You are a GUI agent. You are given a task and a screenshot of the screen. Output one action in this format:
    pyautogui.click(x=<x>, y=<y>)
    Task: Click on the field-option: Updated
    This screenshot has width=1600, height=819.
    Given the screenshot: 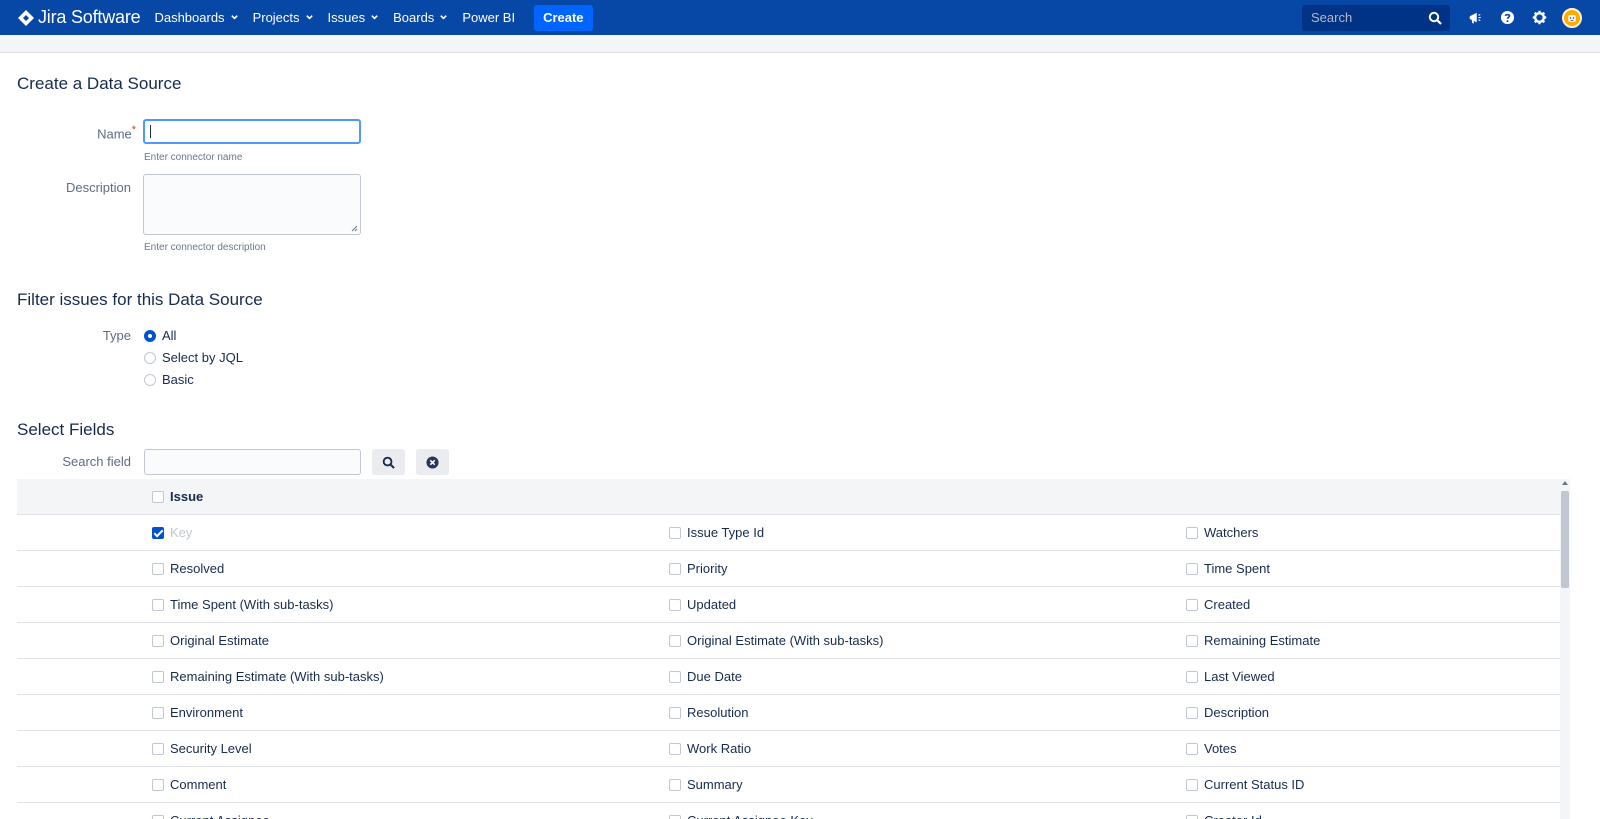 What is the action you would take?
    pyautogui.click(x=702, y=604)
    